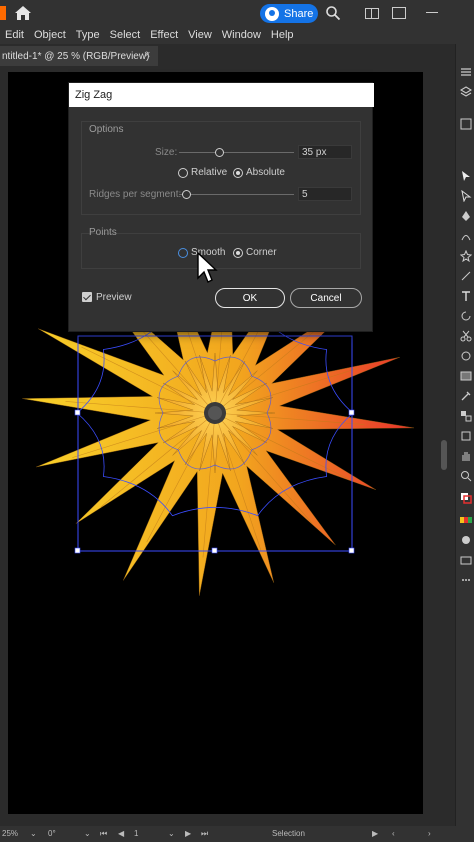  Describe the element at coordinates (466, 396) in the screenshot. I see `eyedropper-tool-icon` at that location.